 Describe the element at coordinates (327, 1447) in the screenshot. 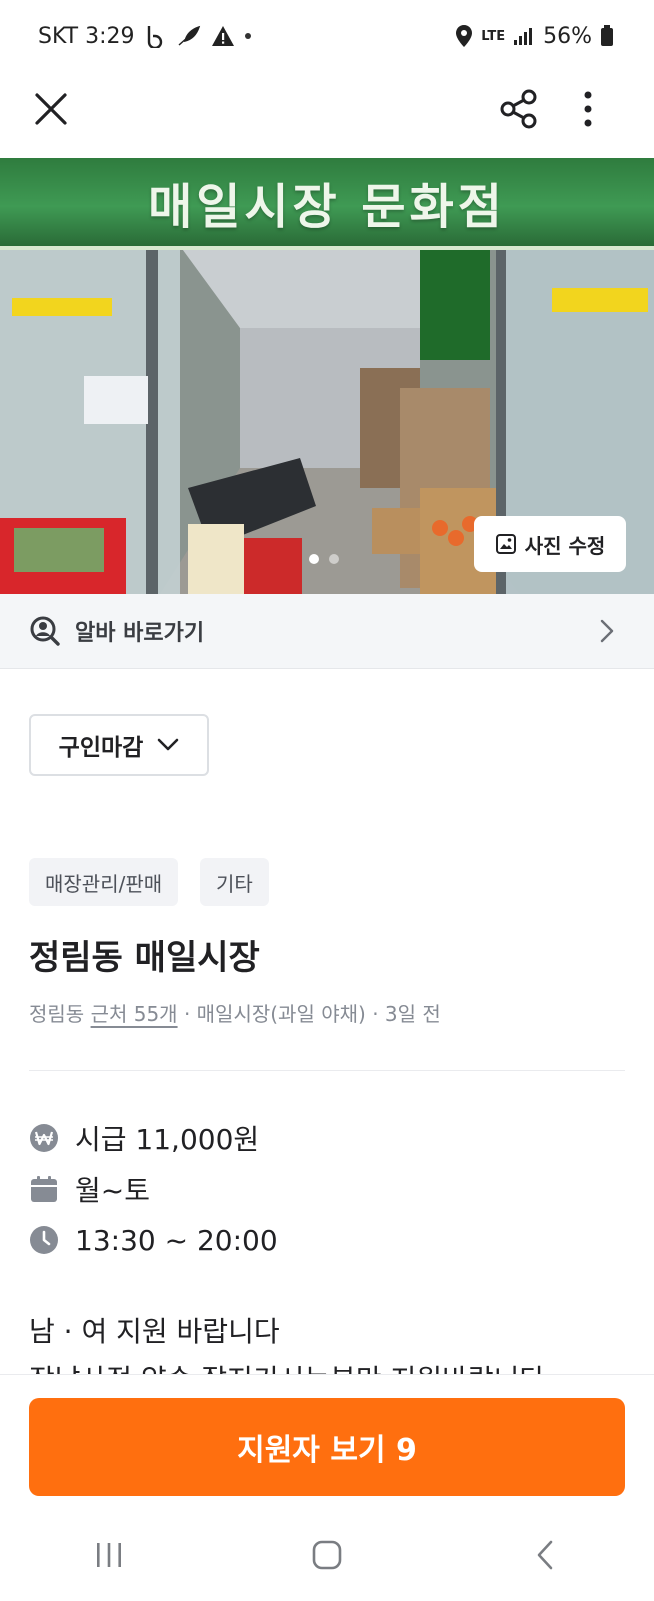

I see `view-applicants-button: 지원자 보기 9` at that location.